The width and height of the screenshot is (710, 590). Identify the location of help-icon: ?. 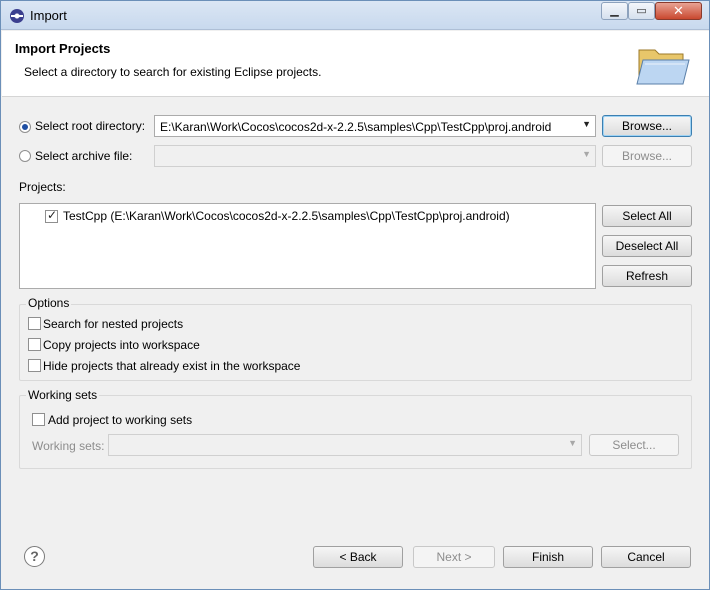
(34, 556).